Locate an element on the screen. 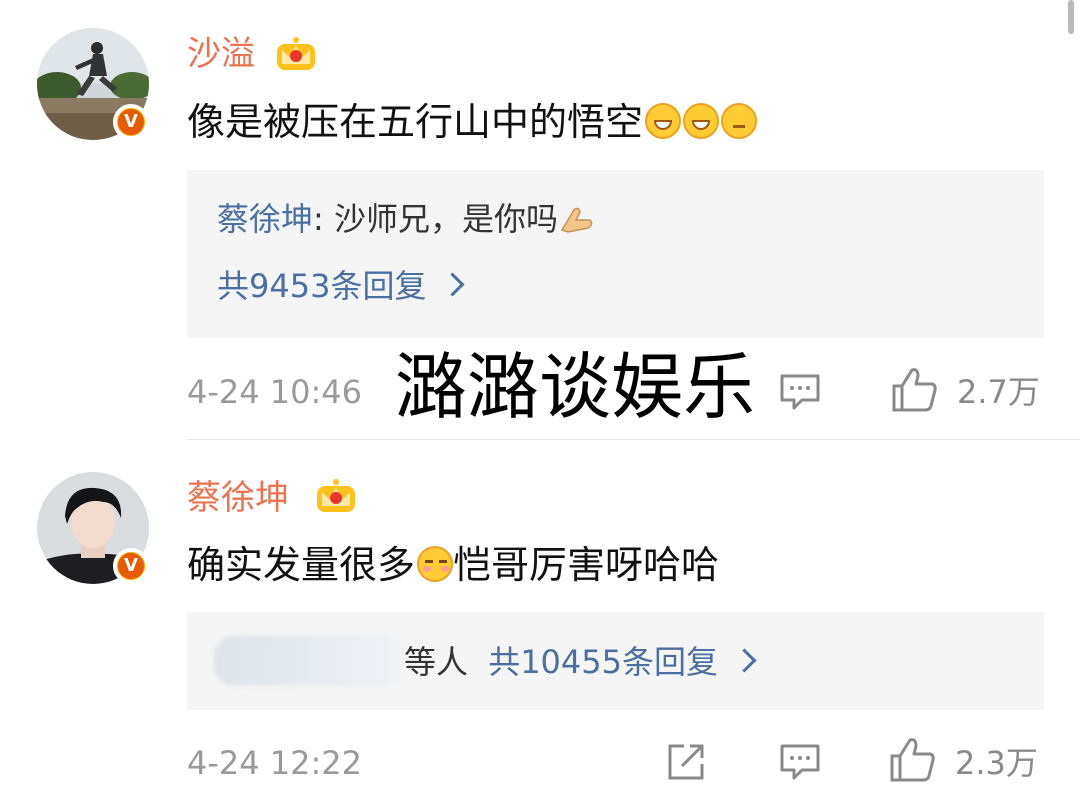 The height and width of the screenshot is (800, 1080). watermark-text: 潞潞谈娱乐 is located at coordinates (575, 387).